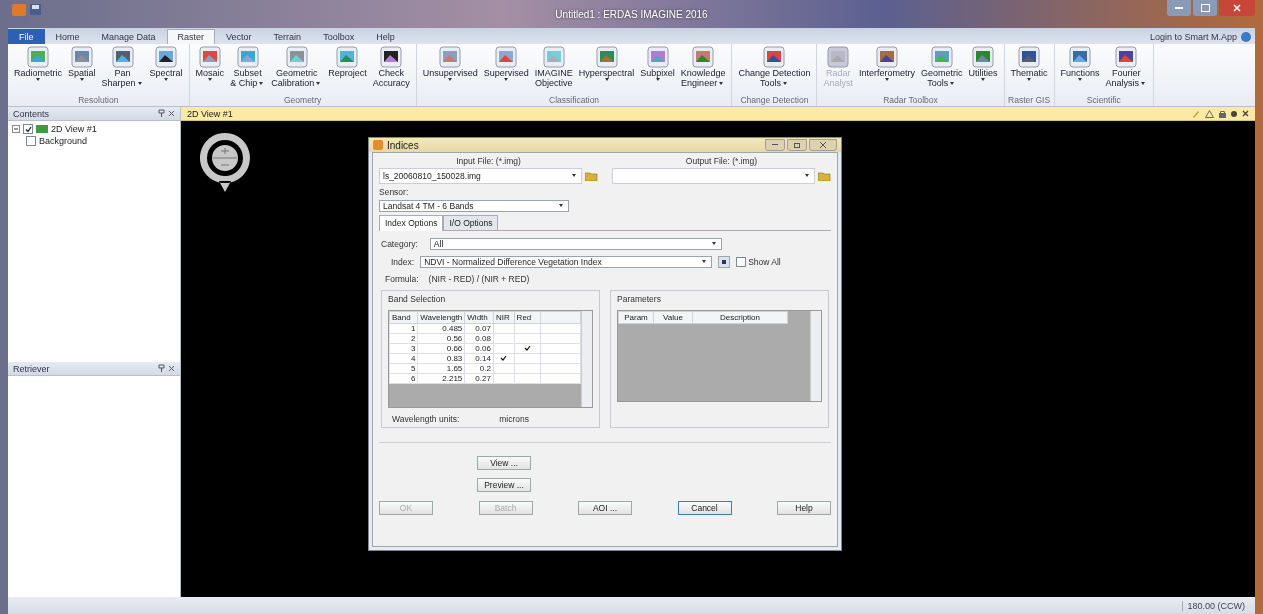 This screenshot has width=1263, height=614. I want to click on ribbon-button: Spatial, so click(82, 64).